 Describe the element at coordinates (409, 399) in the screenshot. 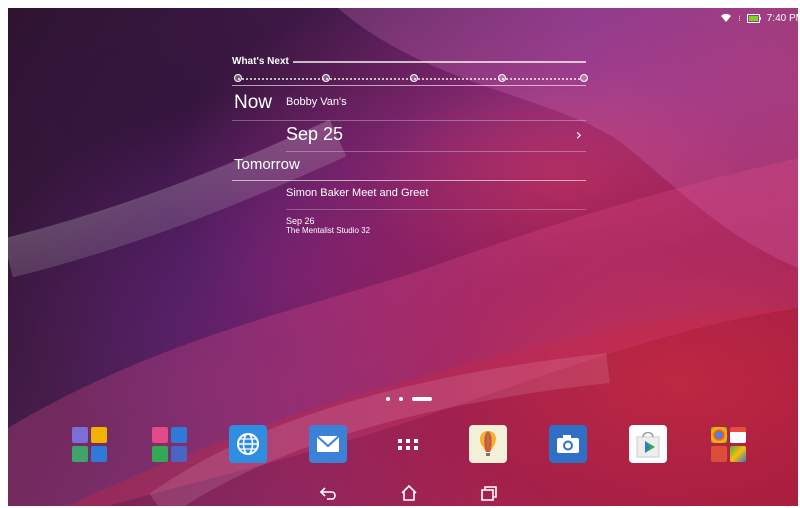

I see `page-indicator` at that location.